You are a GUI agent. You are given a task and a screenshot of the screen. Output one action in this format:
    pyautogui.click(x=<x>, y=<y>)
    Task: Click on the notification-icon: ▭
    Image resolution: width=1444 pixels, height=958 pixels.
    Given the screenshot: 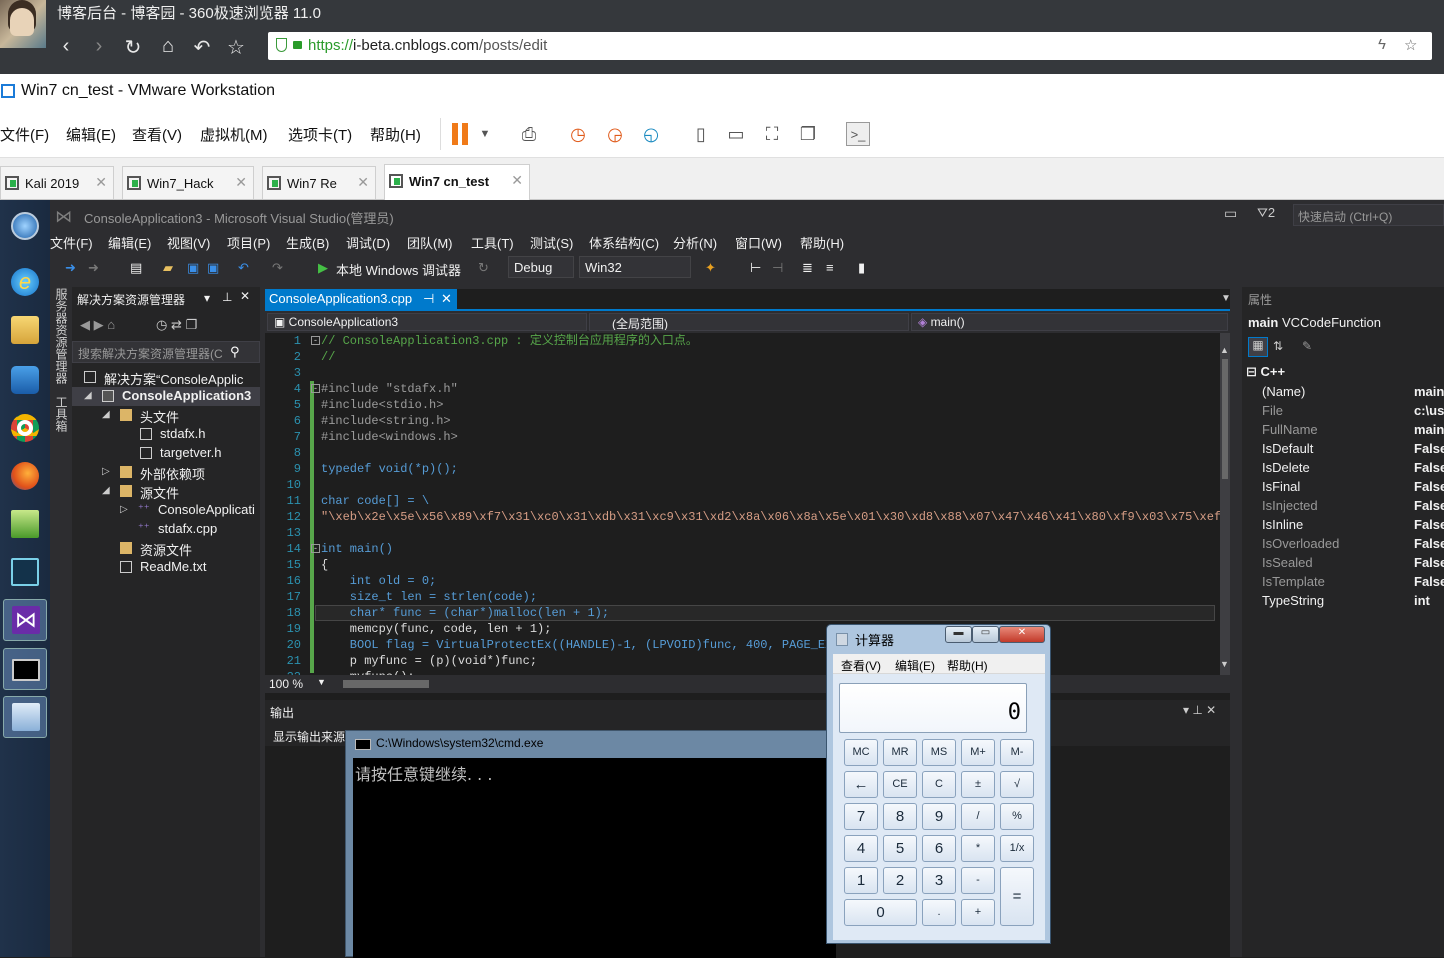 What is the action you would take?
    pyautogui.click(x=1230, y=213)
    